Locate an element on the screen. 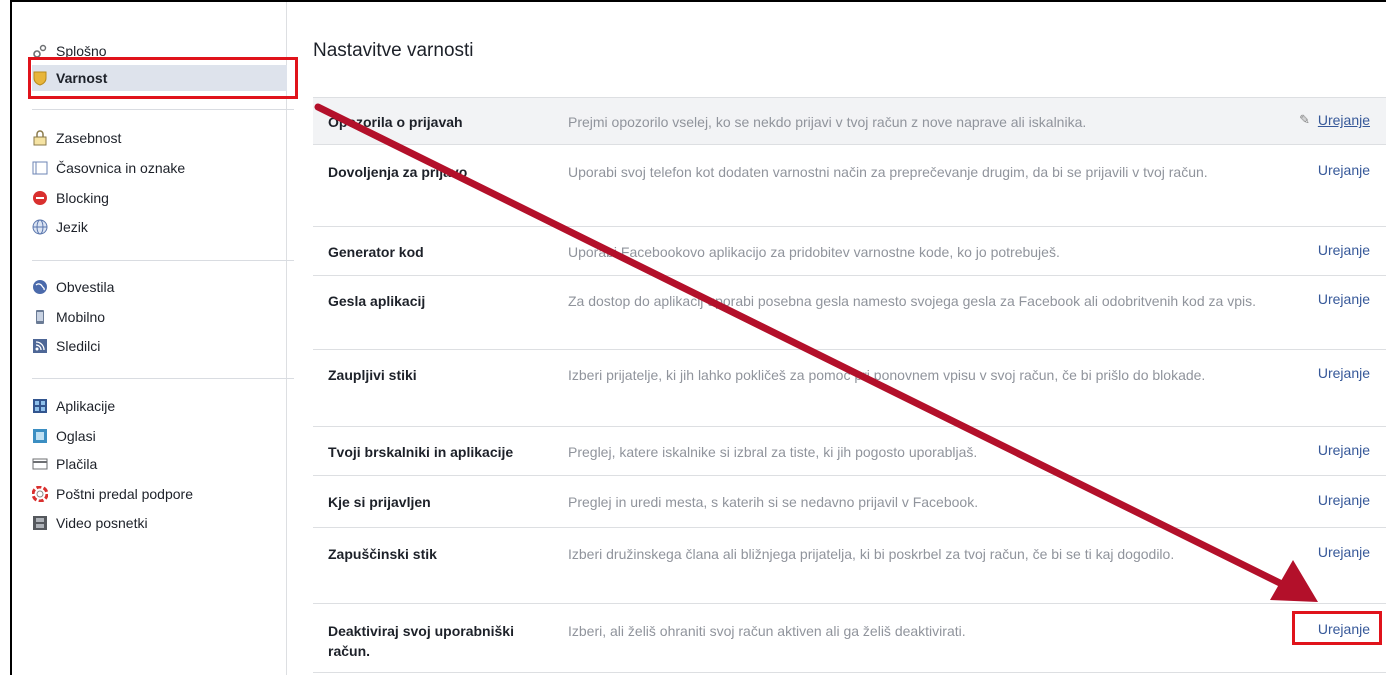  row-label: Opozorila o prijavah is located at coordinates (395, 122).